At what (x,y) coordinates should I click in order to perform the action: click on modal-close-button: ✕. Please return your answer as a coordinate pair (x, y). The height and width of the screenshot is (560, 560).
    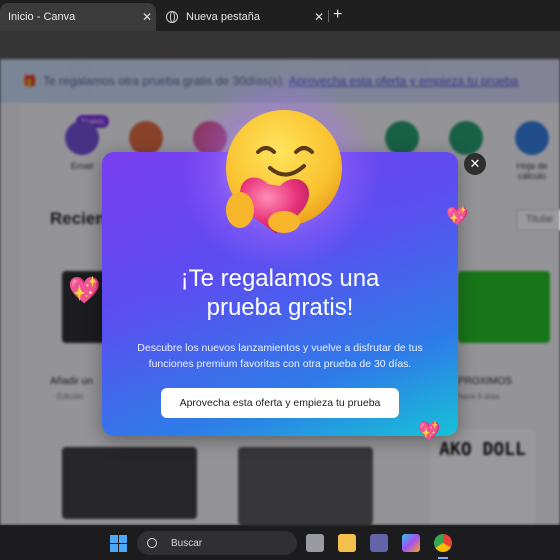
    Looking at the image, I should click on (475, 164).